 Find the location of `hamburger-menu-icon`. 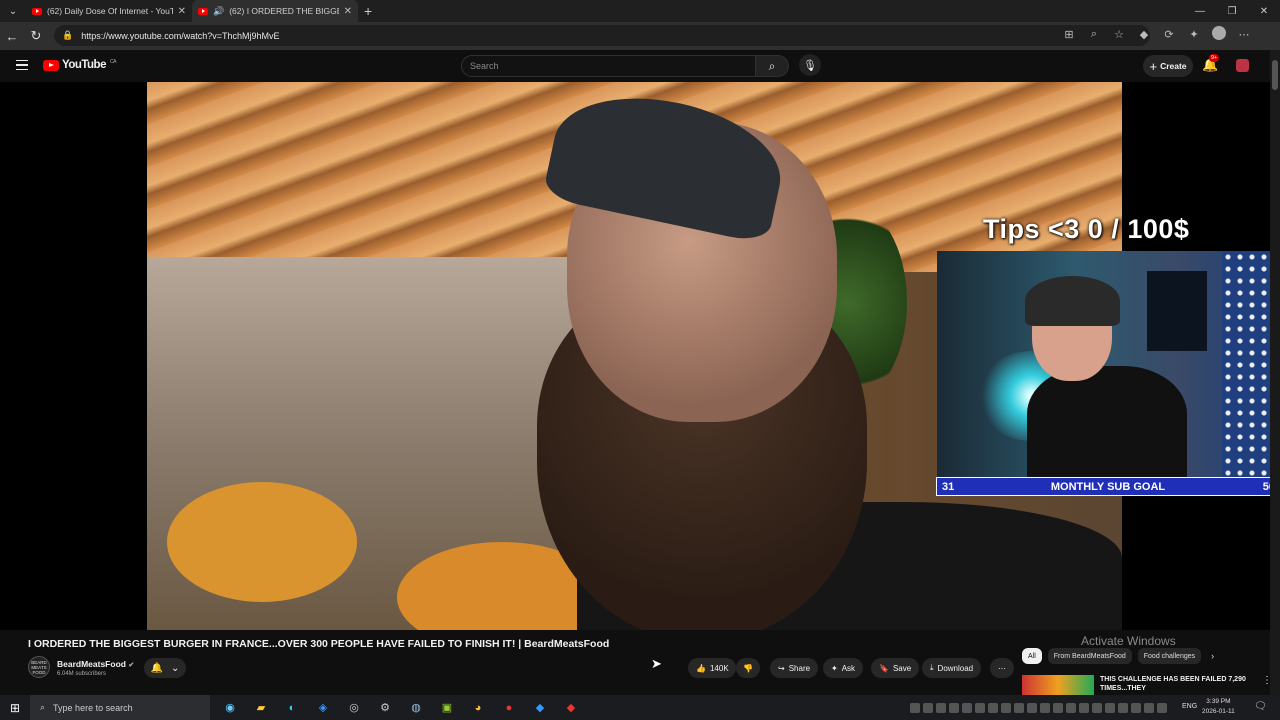

hamburger-menu-icon is located at coordinates (22, 65).